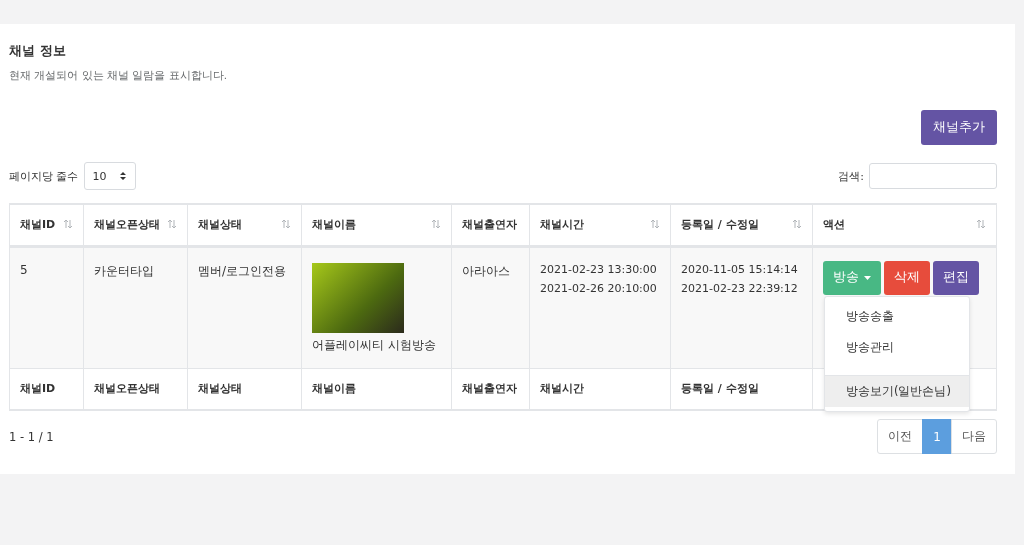  What do you see at coordinates (897, 347) in the screenshot?
I see `menu-item: 방송관리` at bounding box center [897, 347].